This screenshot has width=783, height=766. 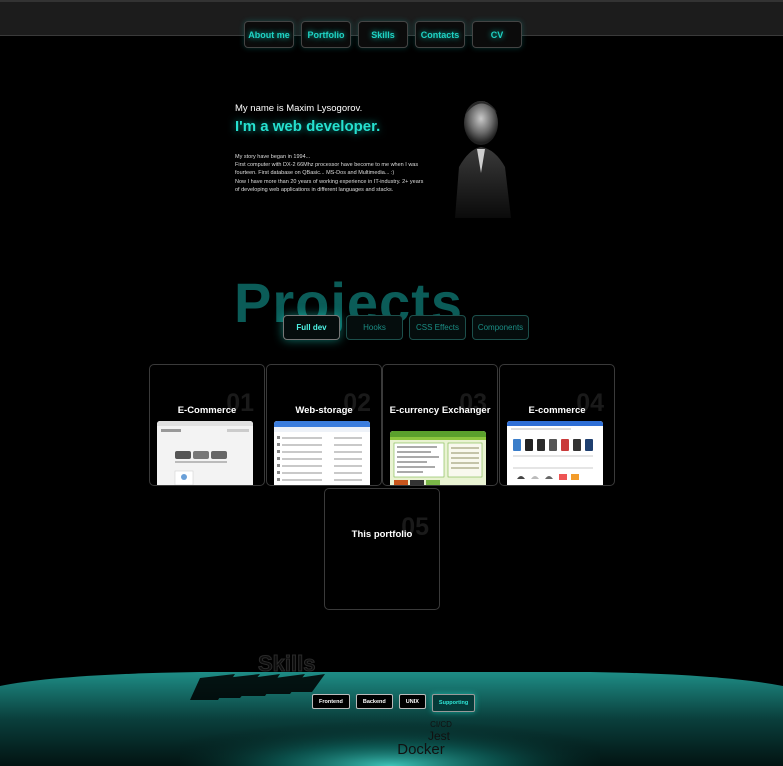 What do you see at coordinates (382, 534) in the screenshot?
I see `project-card-title: This portfolio` at bounding box center [382, 534].